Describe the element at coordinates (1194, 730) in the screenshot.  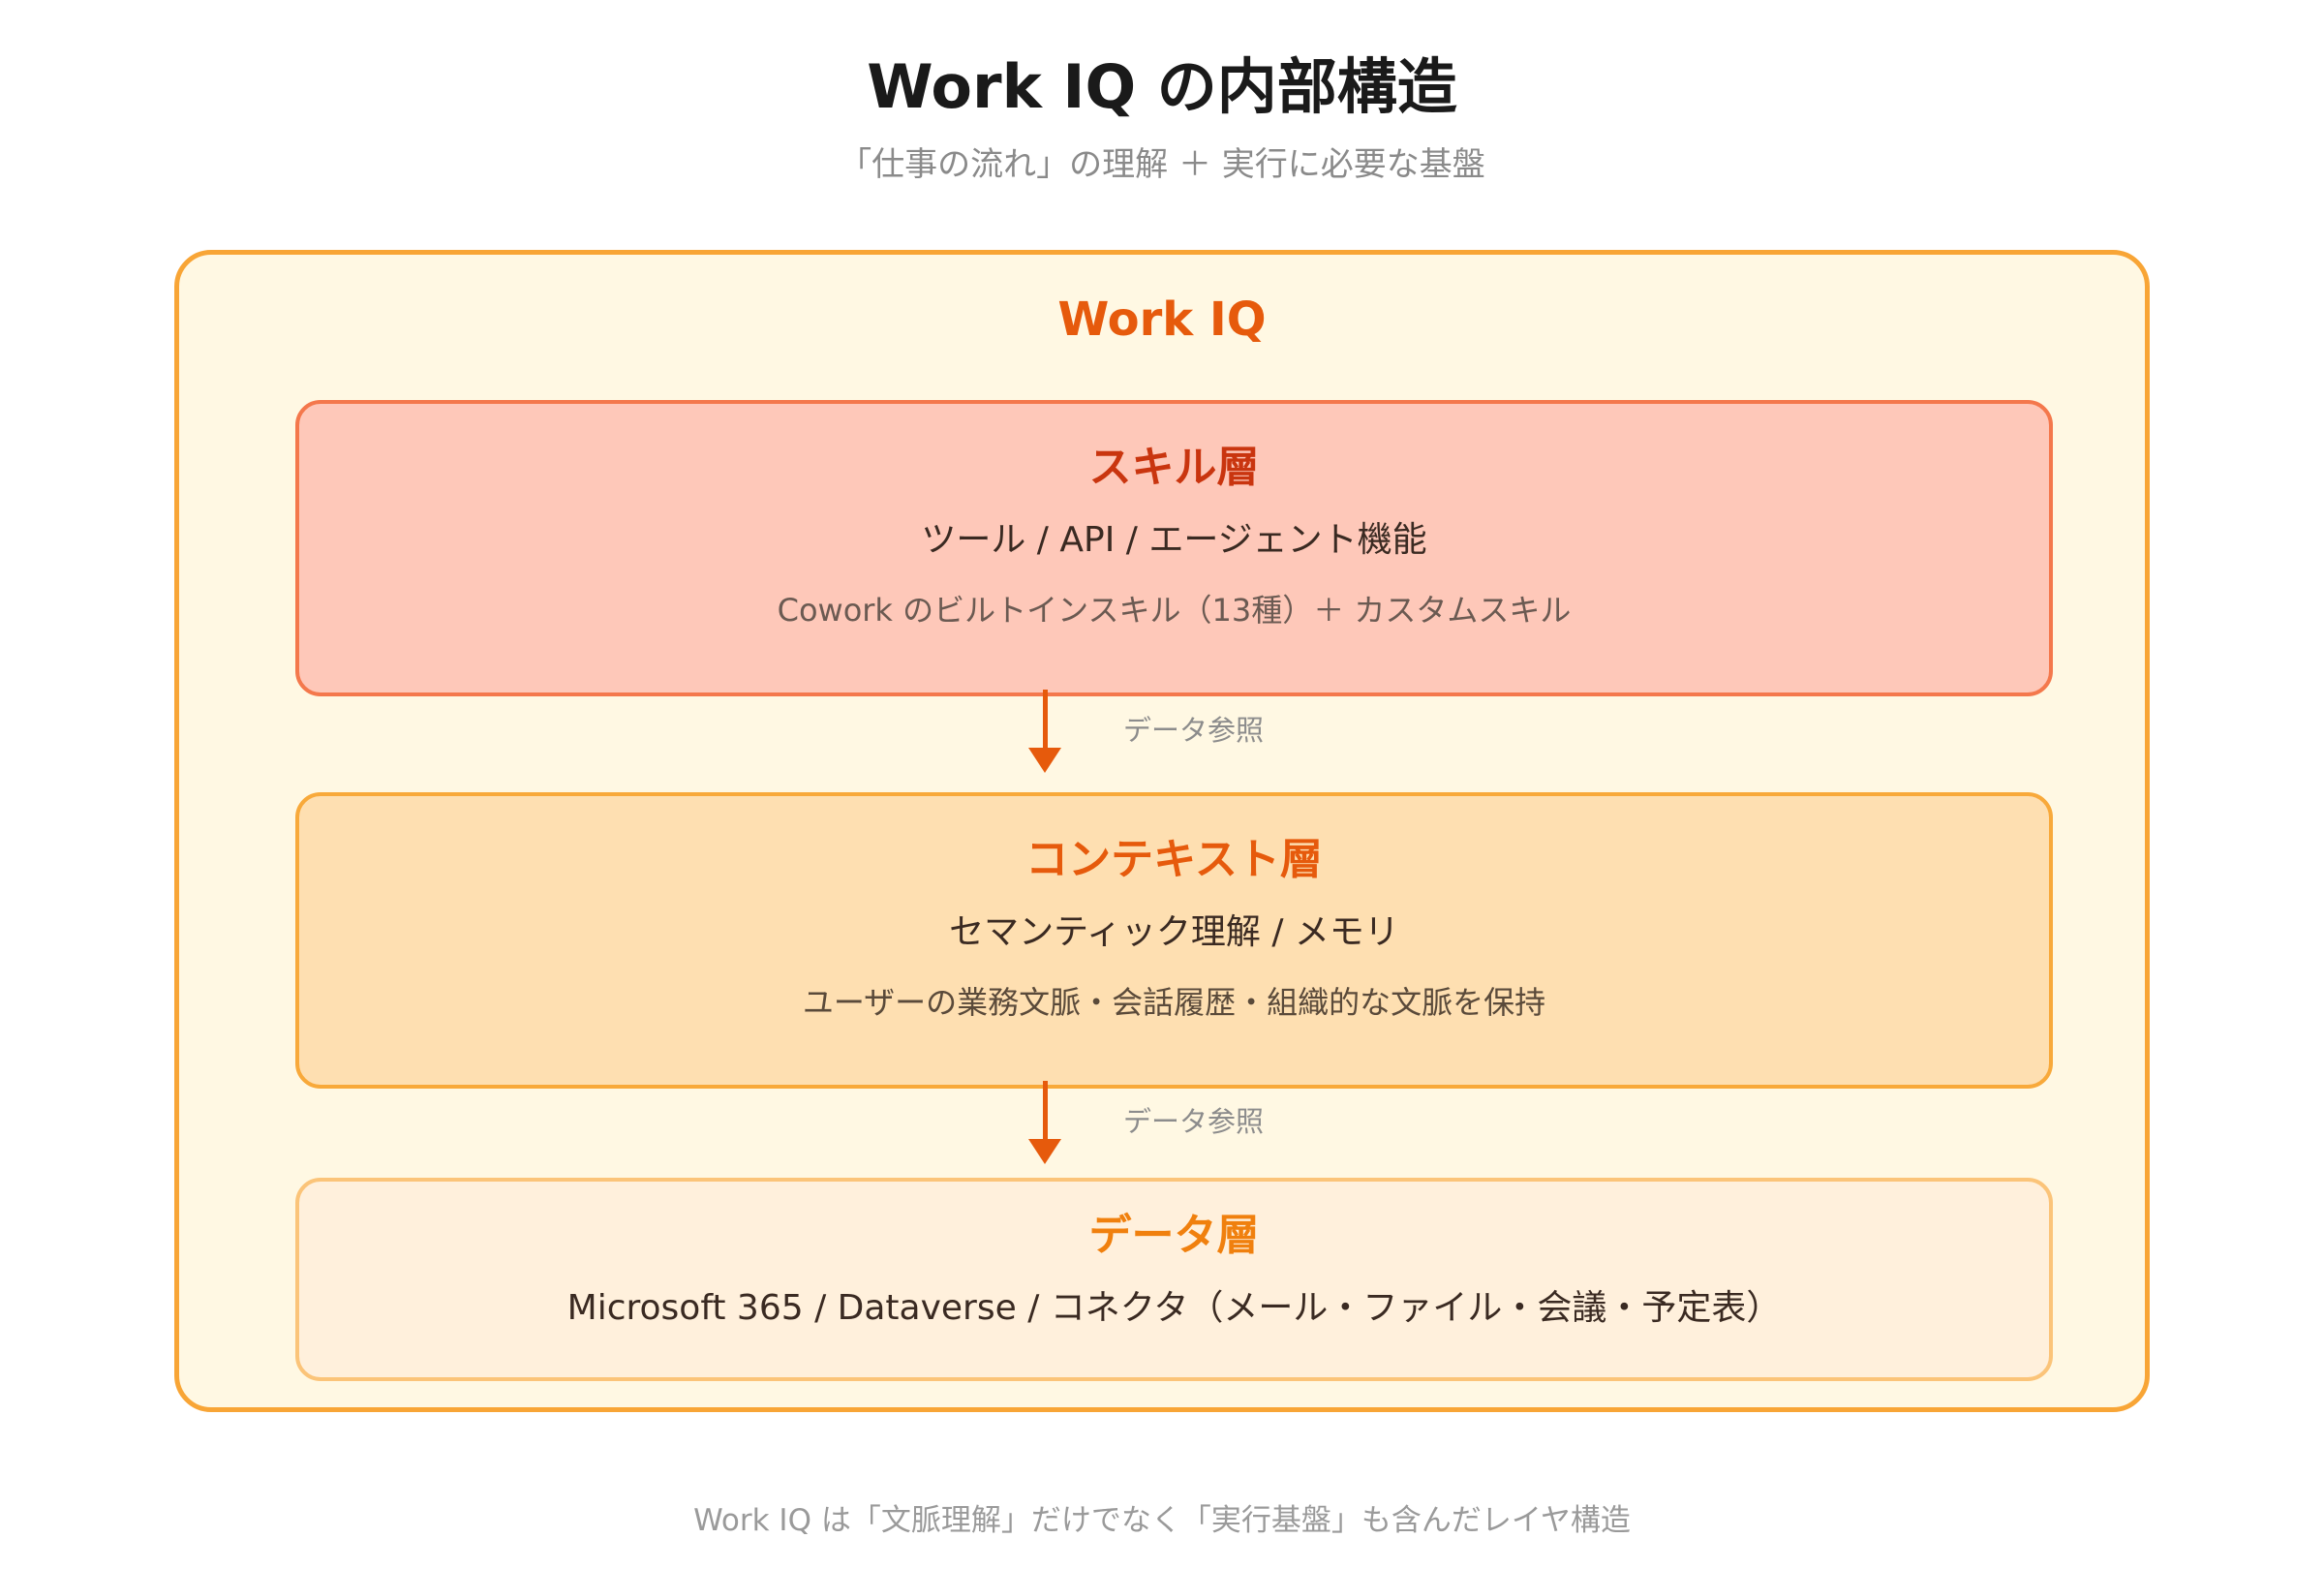
I see `arrow-1-label: データ参照` at that location.